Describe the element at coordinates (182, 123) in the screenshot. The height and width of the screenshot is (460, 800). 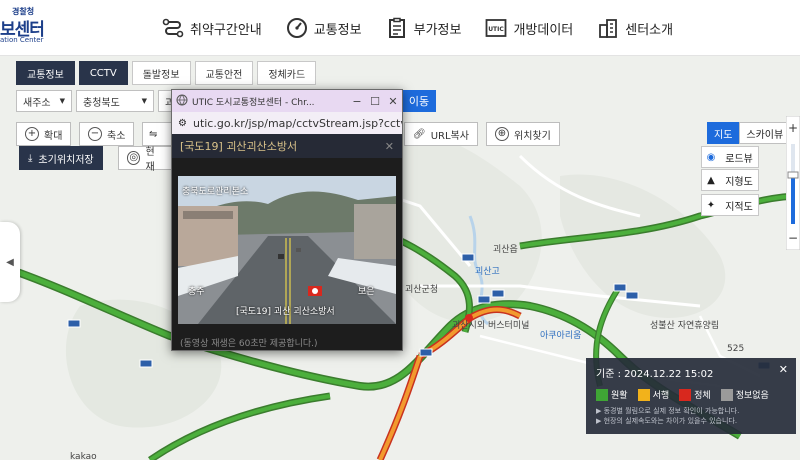
I see `site-info-icon: ⚙︎` at that location.